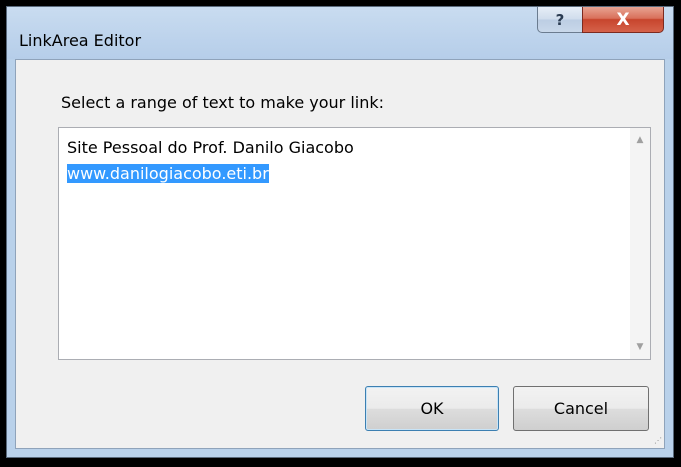  I want to click on window-title: LinkArea Editor, so click(80, 40).